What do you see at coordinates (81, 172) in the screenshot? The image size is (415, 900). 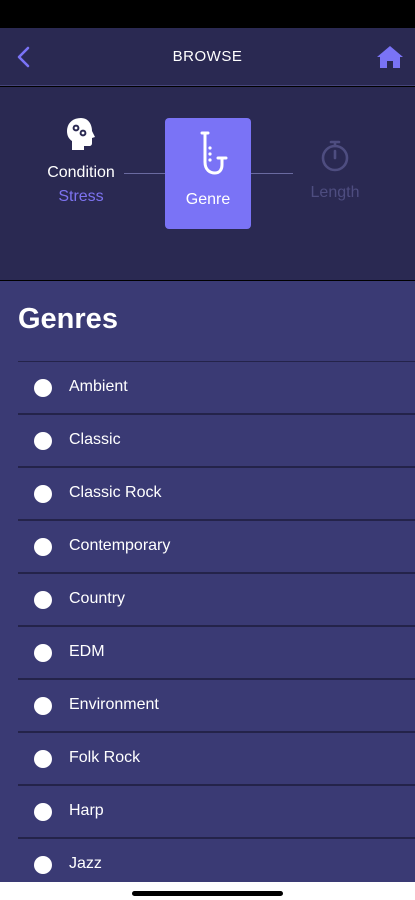 I see `step-condition-label: Condition` at bounding box center [81, 172].